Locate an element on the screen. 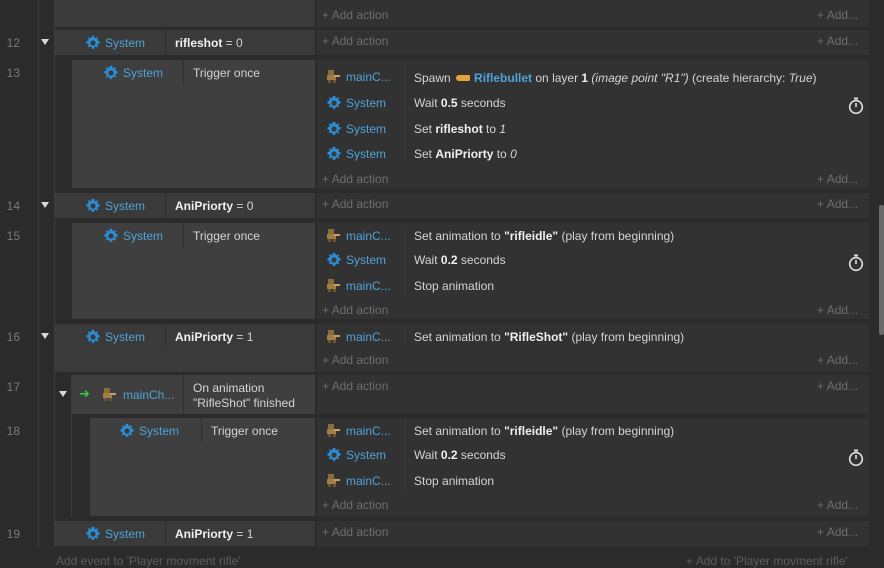 The width and height of the screenshot is (884, 568). action-set-variable: Set rifleshot to 1 is located at coordinates (460, 129).